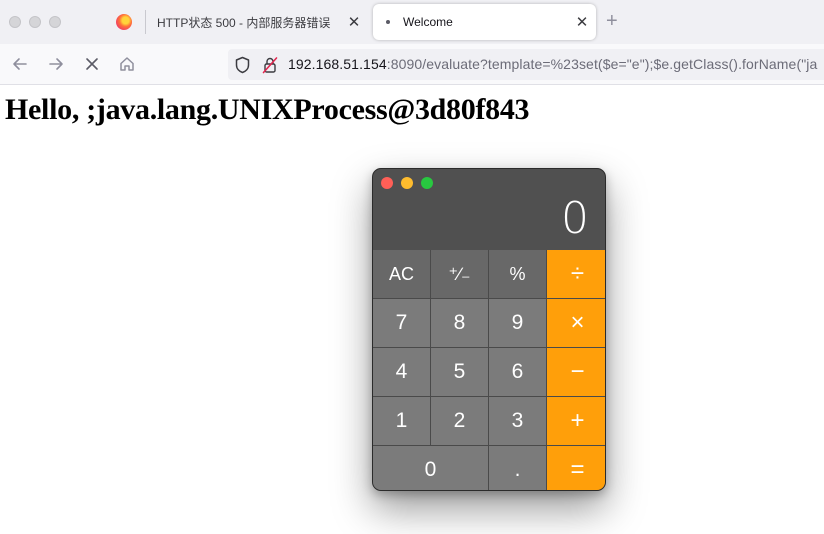  What do you see at coordinates (576, 421) in the screenshot?
I see `key-add: +` at bounding box center [576, 421].